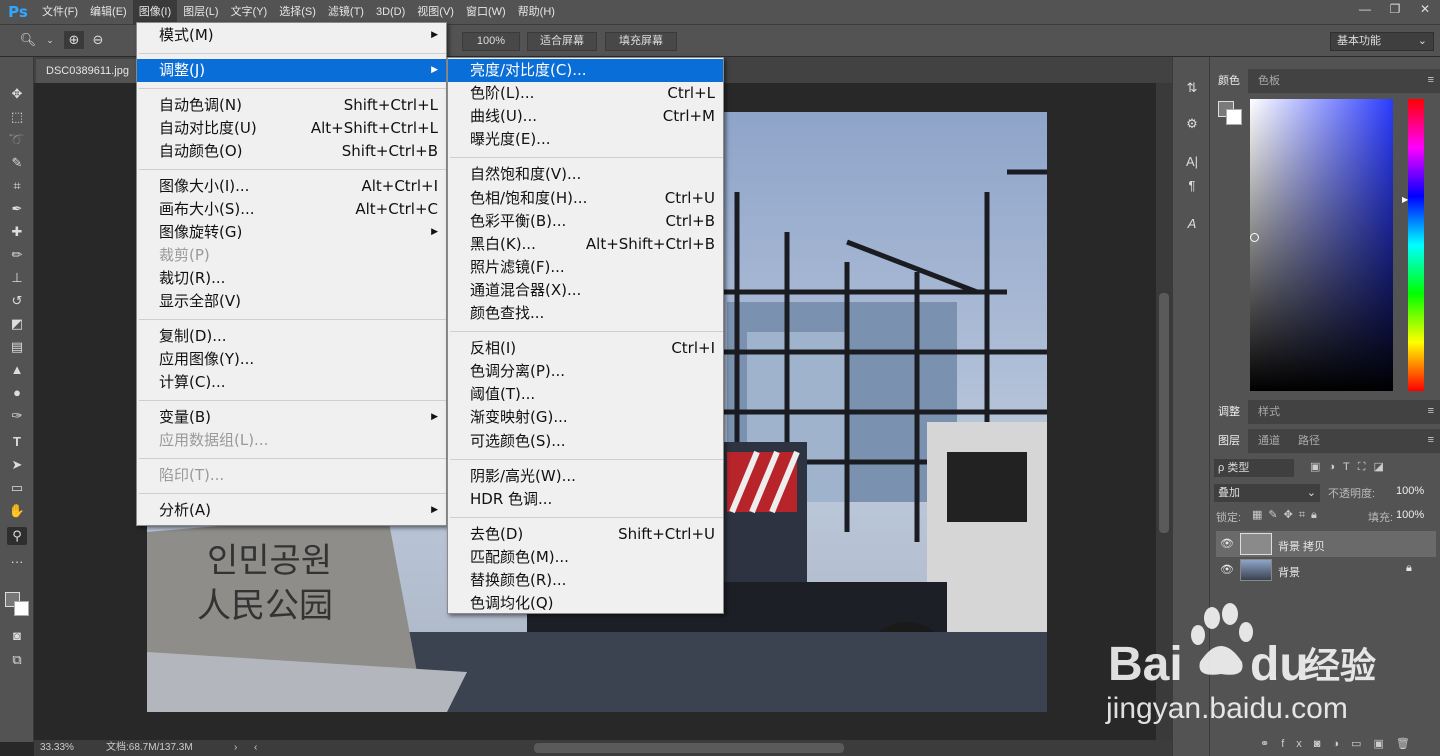  I want to click on type-tool-icon: T, so click(17, 442).